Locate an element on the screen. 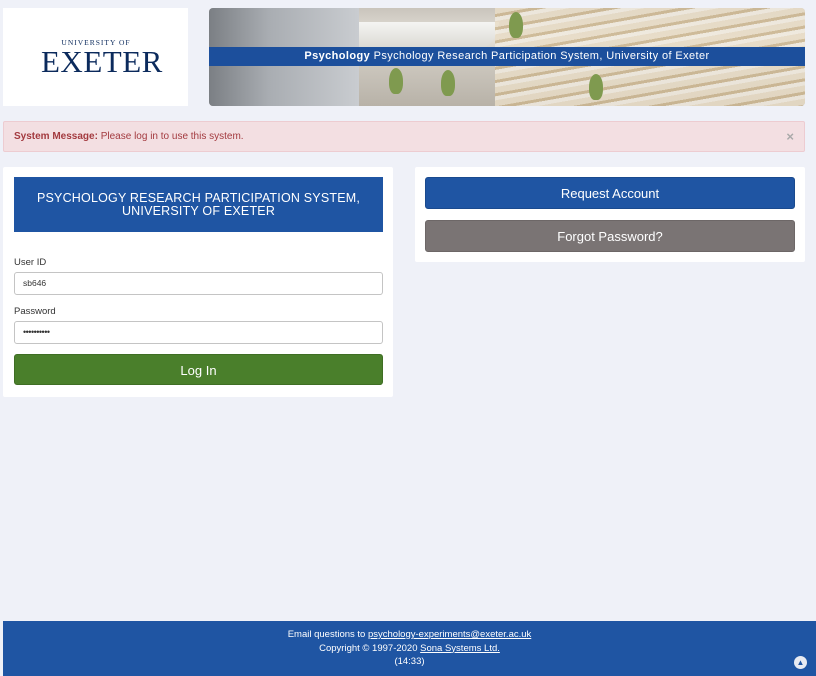 The height and width of the screenshot is (676, 816). exeter-logo-mark: UNIVERSITY OF EXETER is located at coordinates (102, 66).